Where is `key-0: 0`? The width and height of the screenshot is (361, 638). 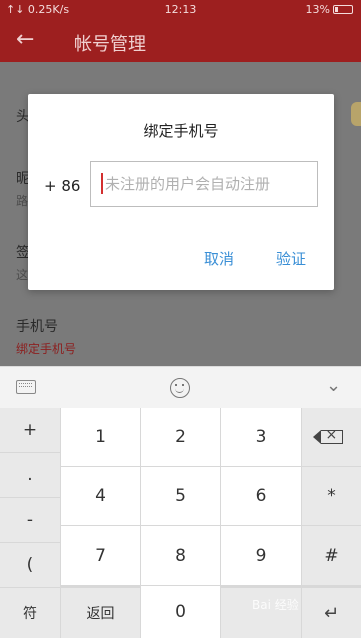
key-0: 0 is located at coordinates (180, 612).